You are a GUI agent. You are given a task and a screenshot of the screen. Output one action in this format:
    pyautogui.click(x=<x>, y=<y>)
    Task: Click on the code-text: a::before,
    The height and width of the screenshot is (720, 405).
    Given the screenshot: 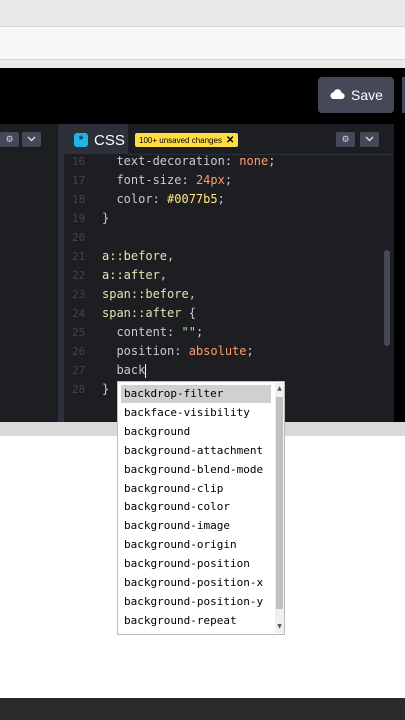 What is the action you would take?
    pyautogui.click(x=138, y=256)
    